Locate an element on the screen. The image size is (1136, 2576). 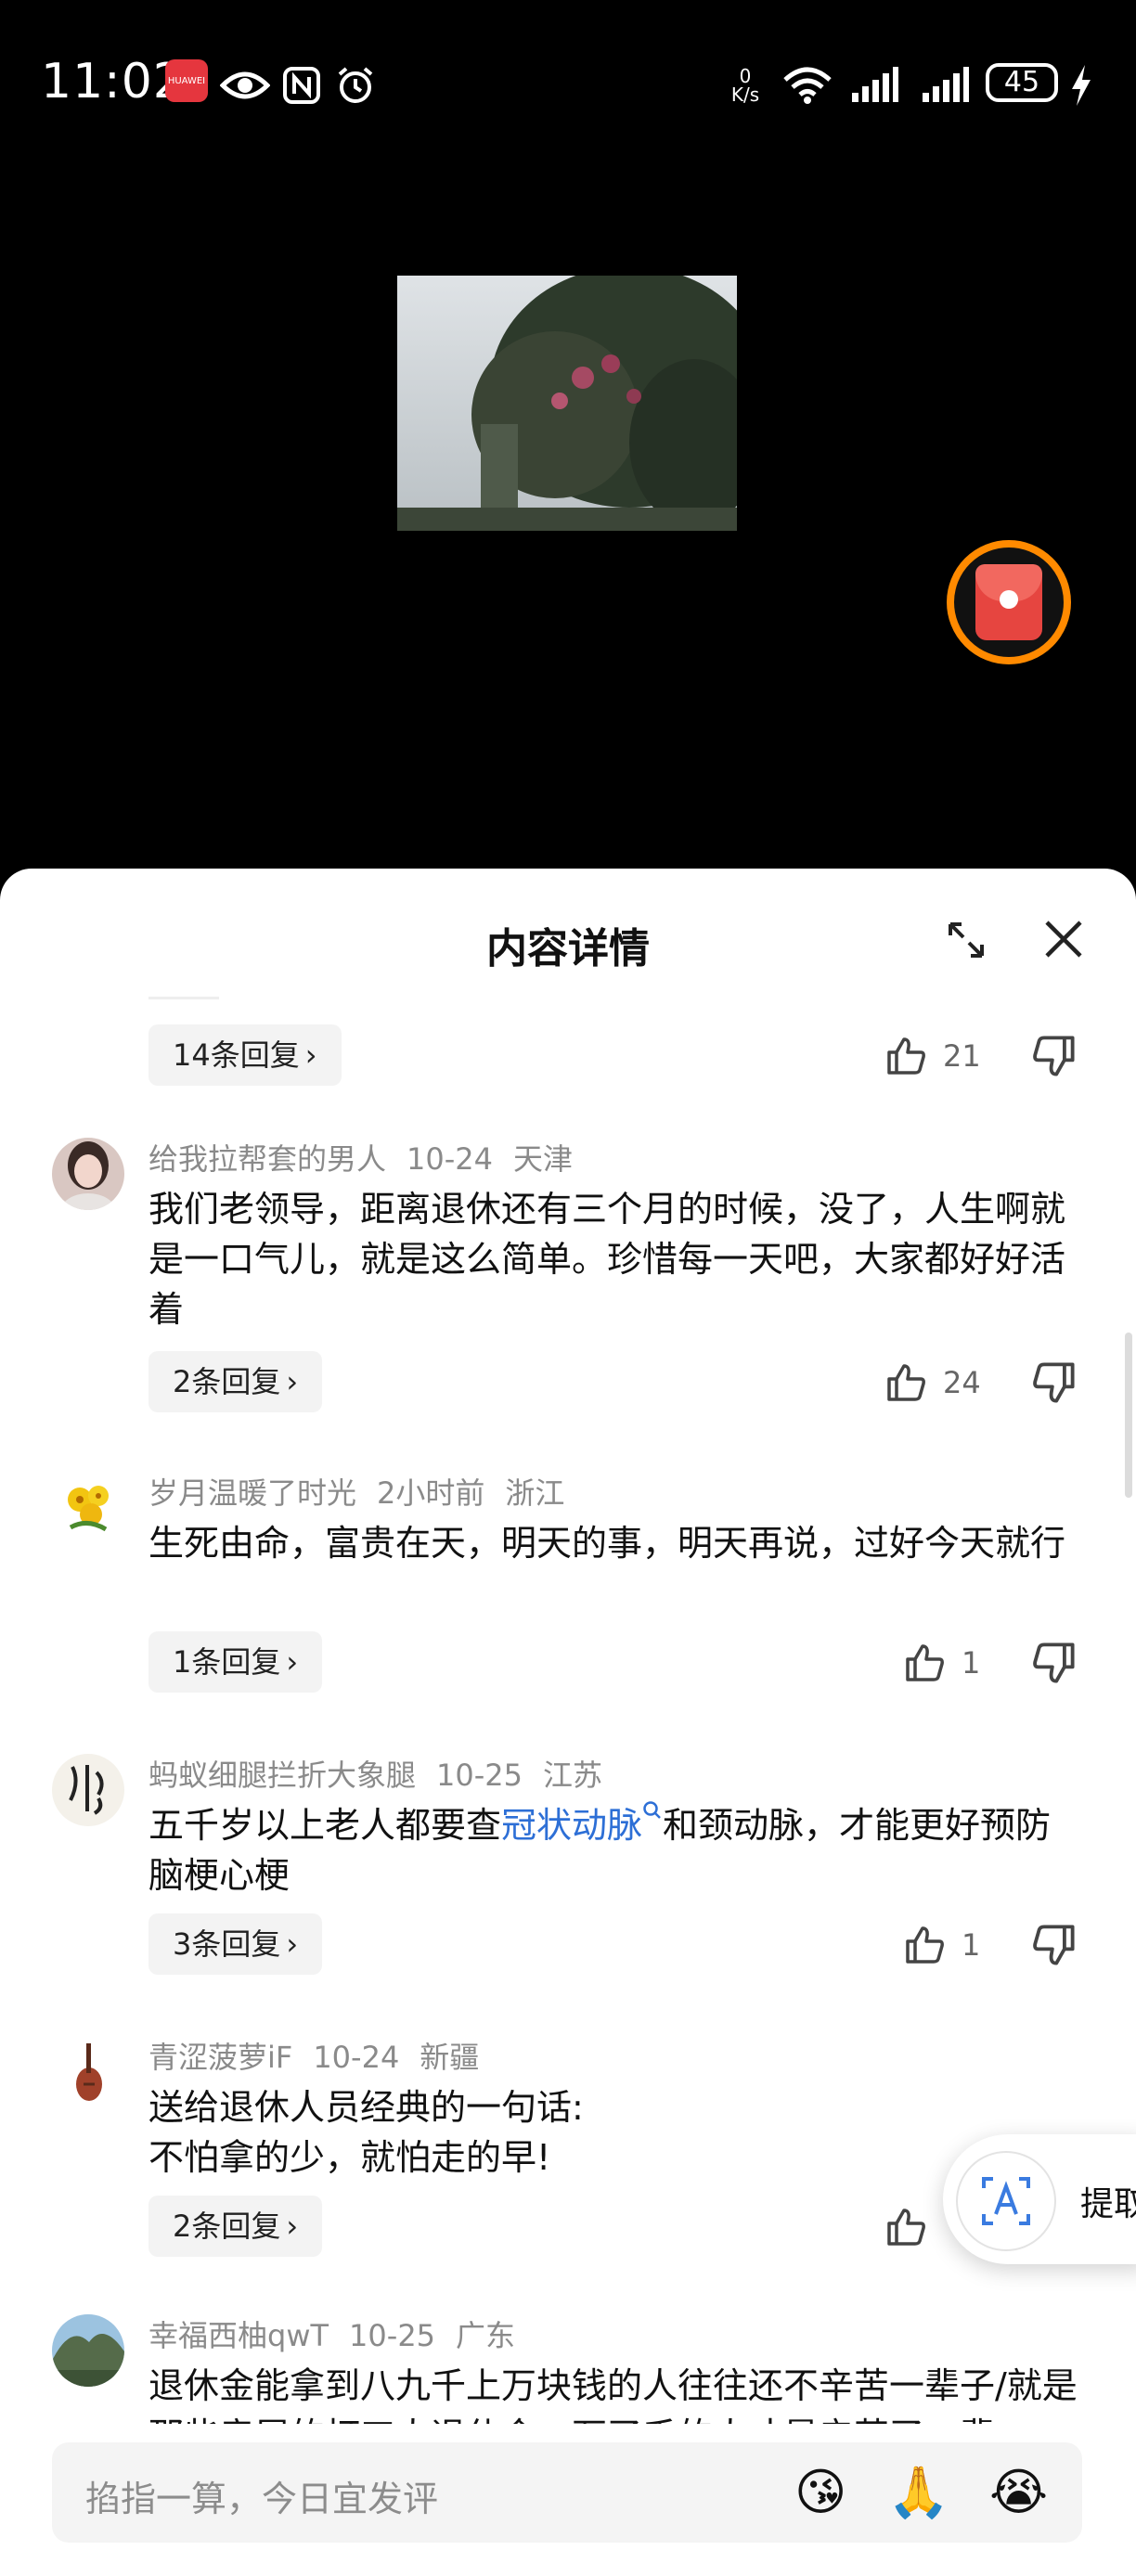
red-envelope-icon is located at coordinates (1008, 602).